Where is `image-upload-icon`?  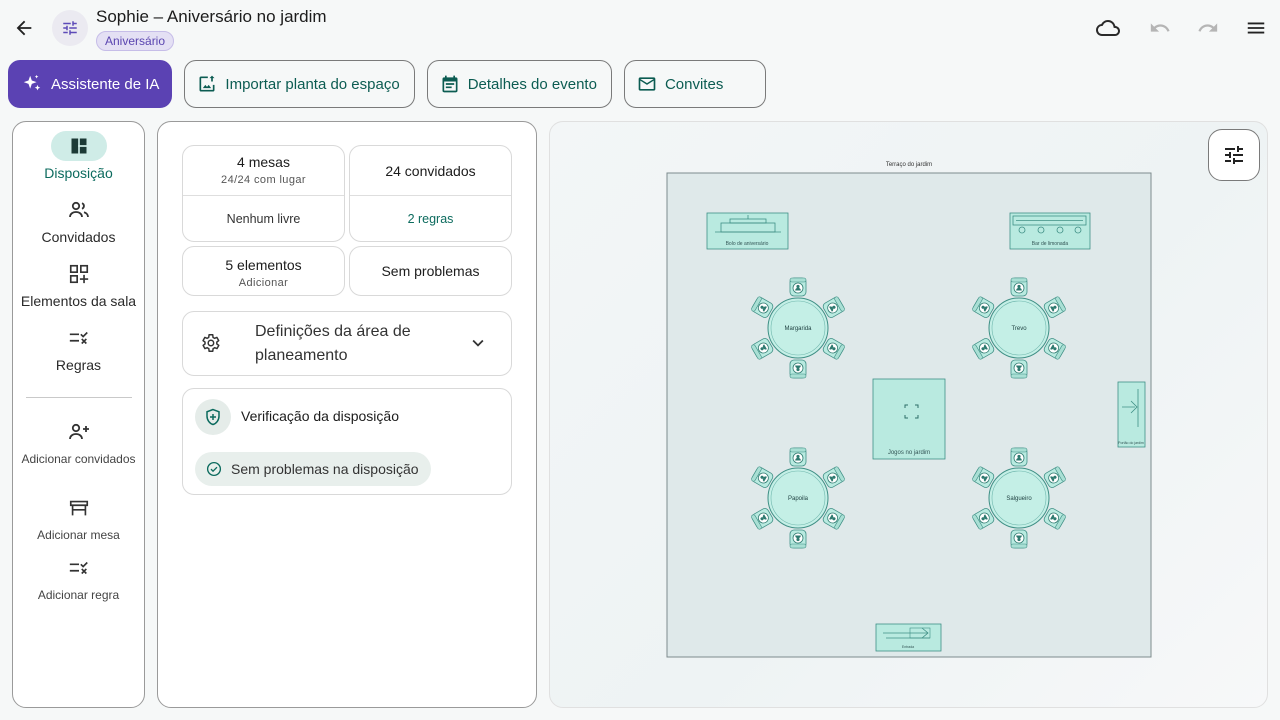
image-upload-icon is located at coordinates (207, 83).